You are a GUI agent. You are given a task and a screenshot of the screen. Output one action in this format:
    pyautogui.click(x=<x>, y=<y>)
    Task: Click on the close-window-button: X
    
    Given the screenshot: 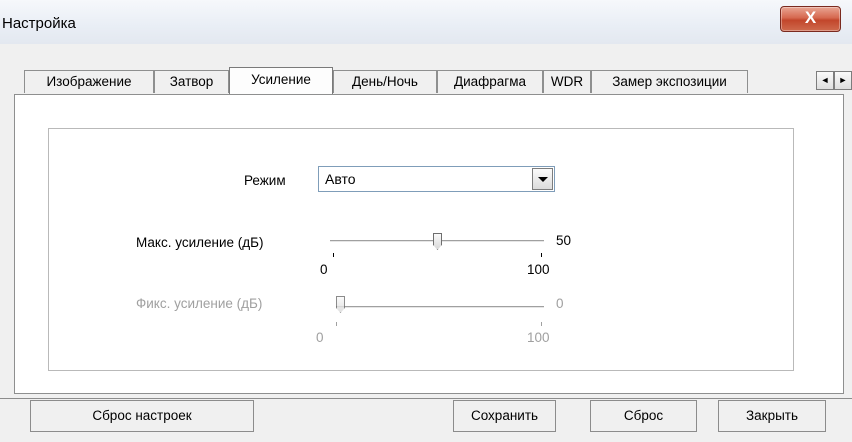 What is the action you would take?
    pyautogui.click(x=810, y=19)
    